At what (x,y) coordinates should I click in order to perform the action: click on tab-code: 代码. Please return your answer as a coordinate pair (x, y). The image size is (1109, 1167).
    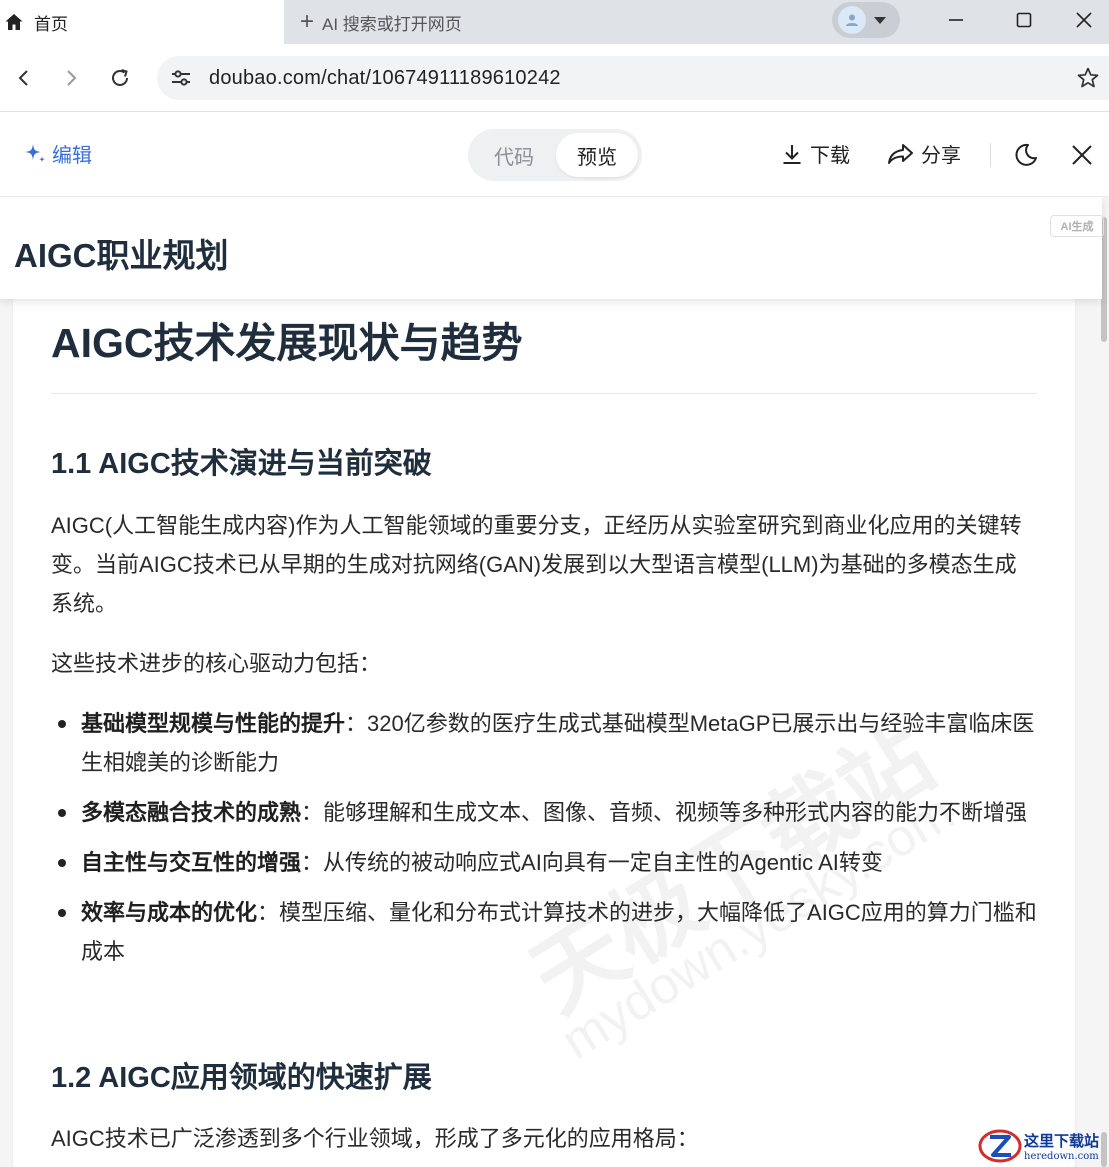
    Looking at the image, I should click on (514, 155).